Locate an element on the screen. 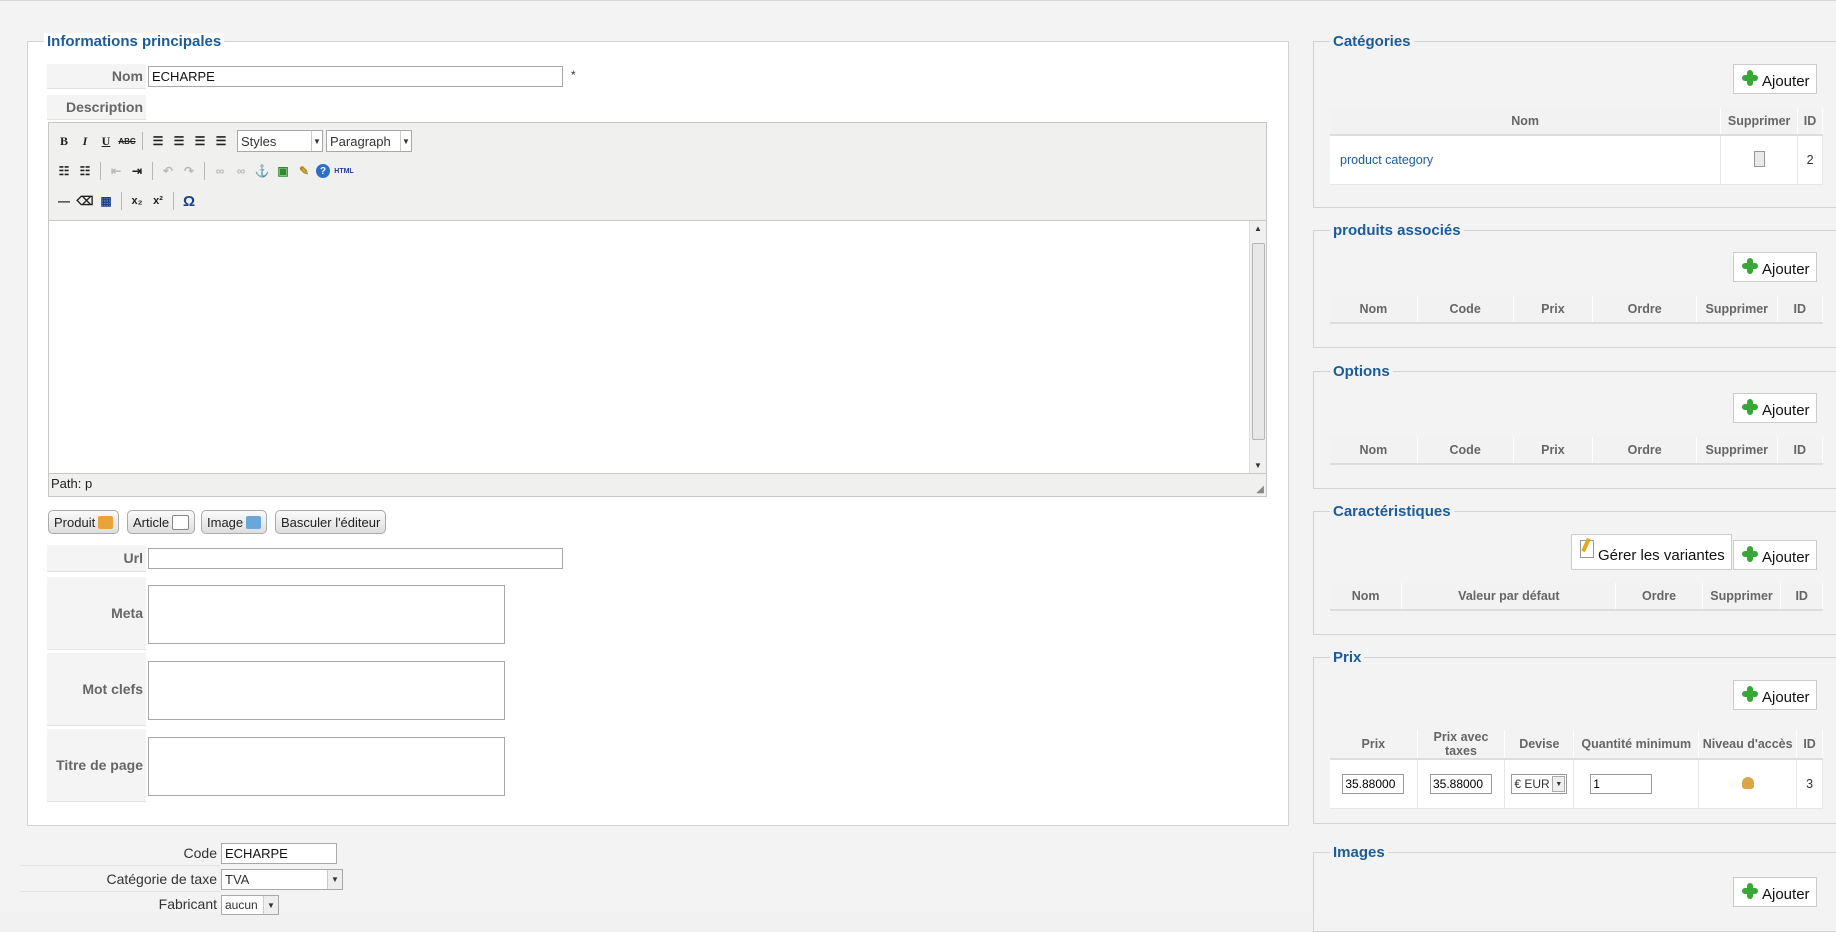 This screenshot has height=932, width=1836. options-legend: Options is located at coordinates (1361, 371).